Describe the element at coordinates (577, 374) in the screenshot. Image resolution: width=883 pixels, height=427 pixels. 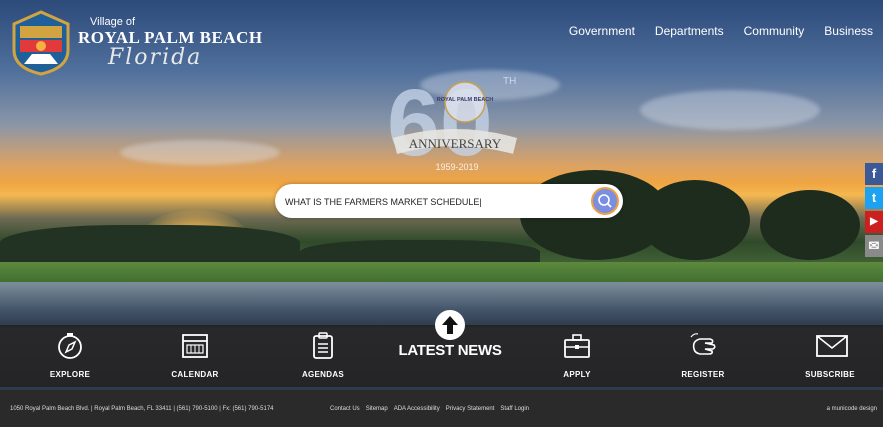
I see `quicklink-apply-label: APPLY` at that location.